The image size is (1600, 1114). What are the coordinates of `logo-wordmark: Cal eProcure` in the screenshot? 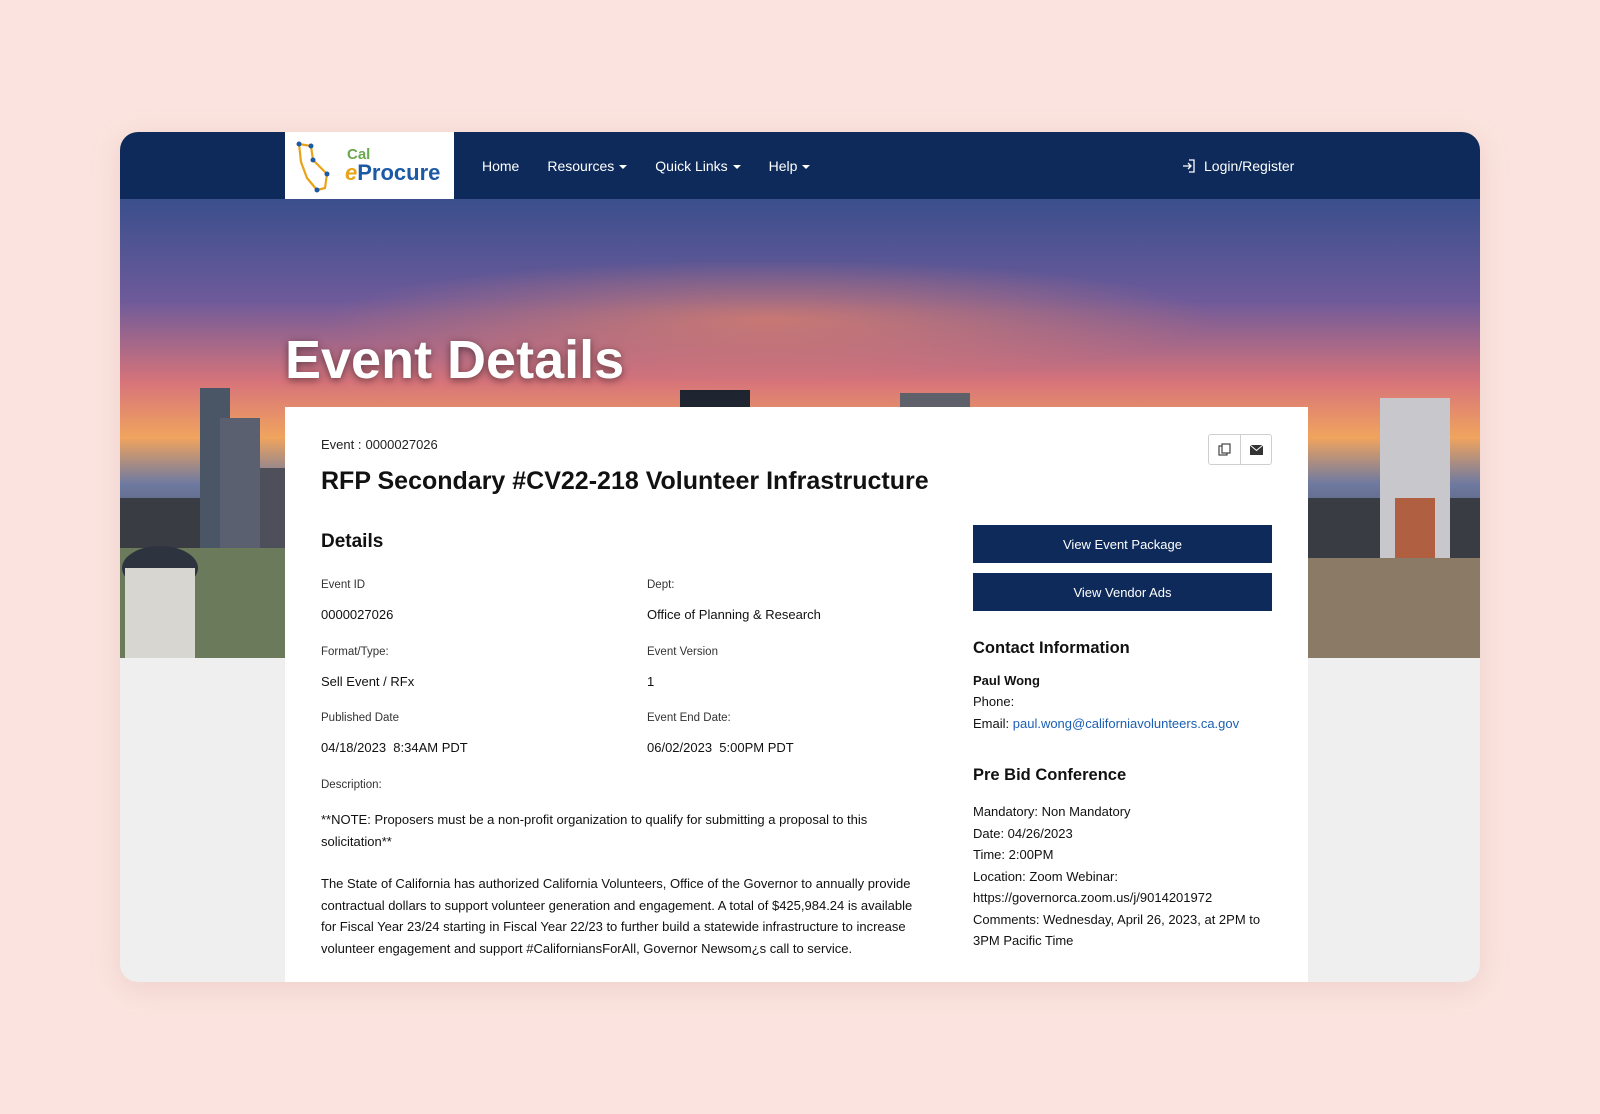 It's located at (392, 165).